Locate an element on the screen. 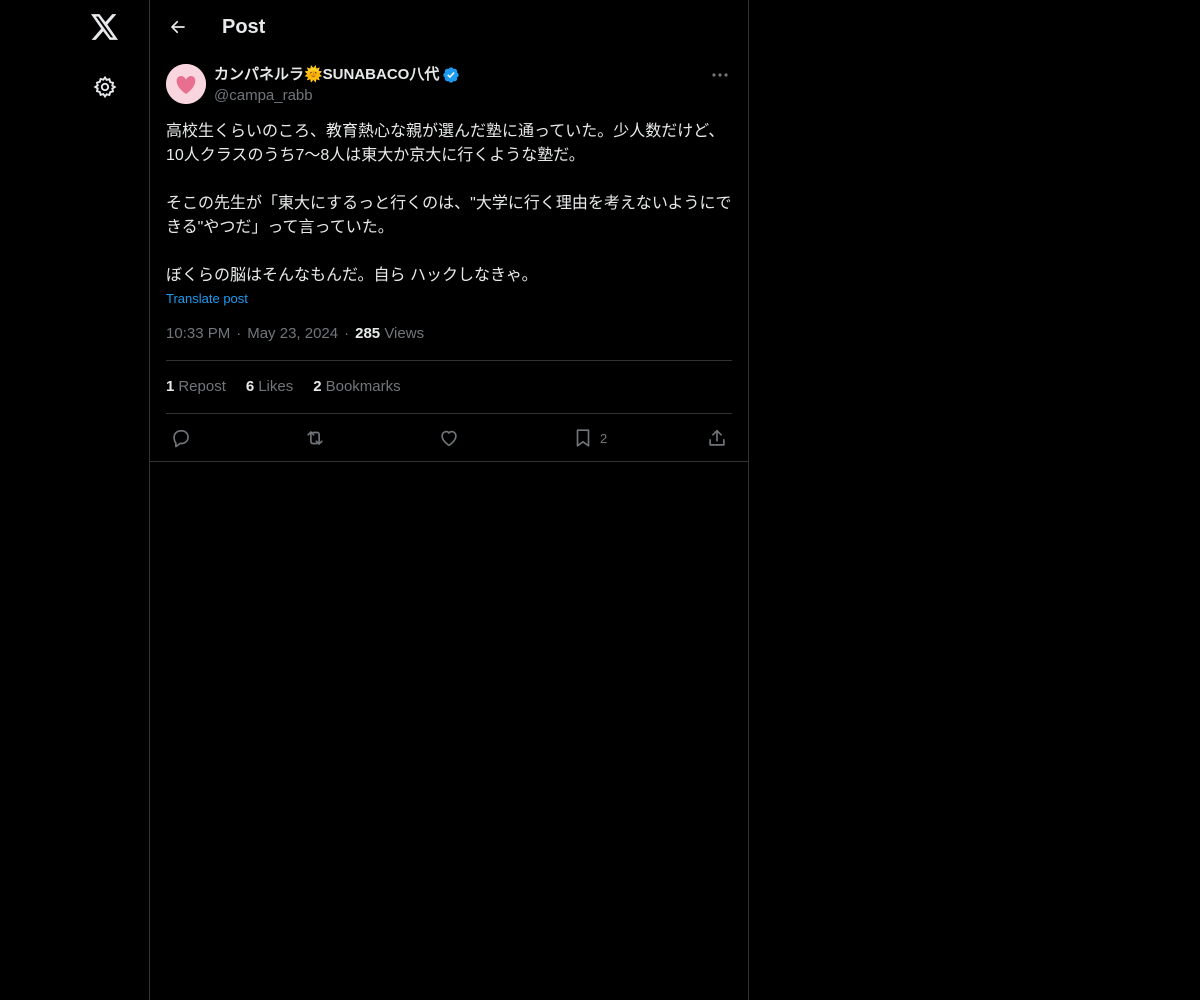  gear-icon is located at coordinates (105, 87).